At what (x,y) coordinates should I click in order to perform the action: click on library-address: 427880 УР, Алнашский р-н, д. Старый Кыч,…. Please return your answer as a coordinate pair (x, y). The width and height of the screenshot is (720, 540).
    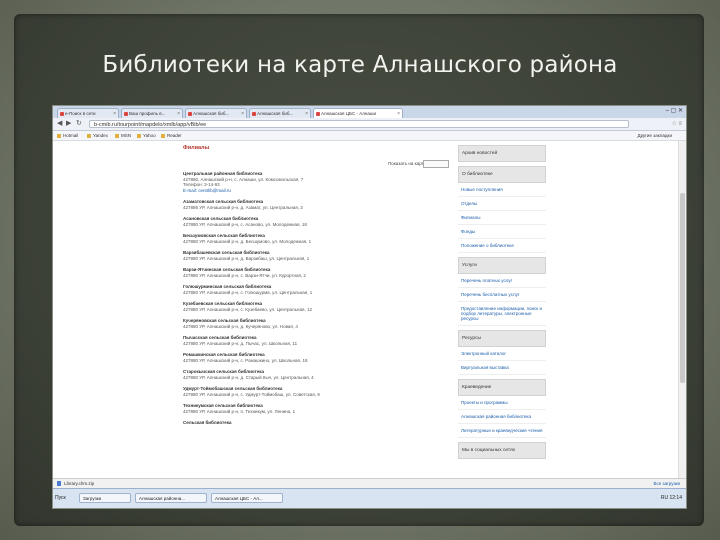
    Looking at the image, I should click on (248, 377).